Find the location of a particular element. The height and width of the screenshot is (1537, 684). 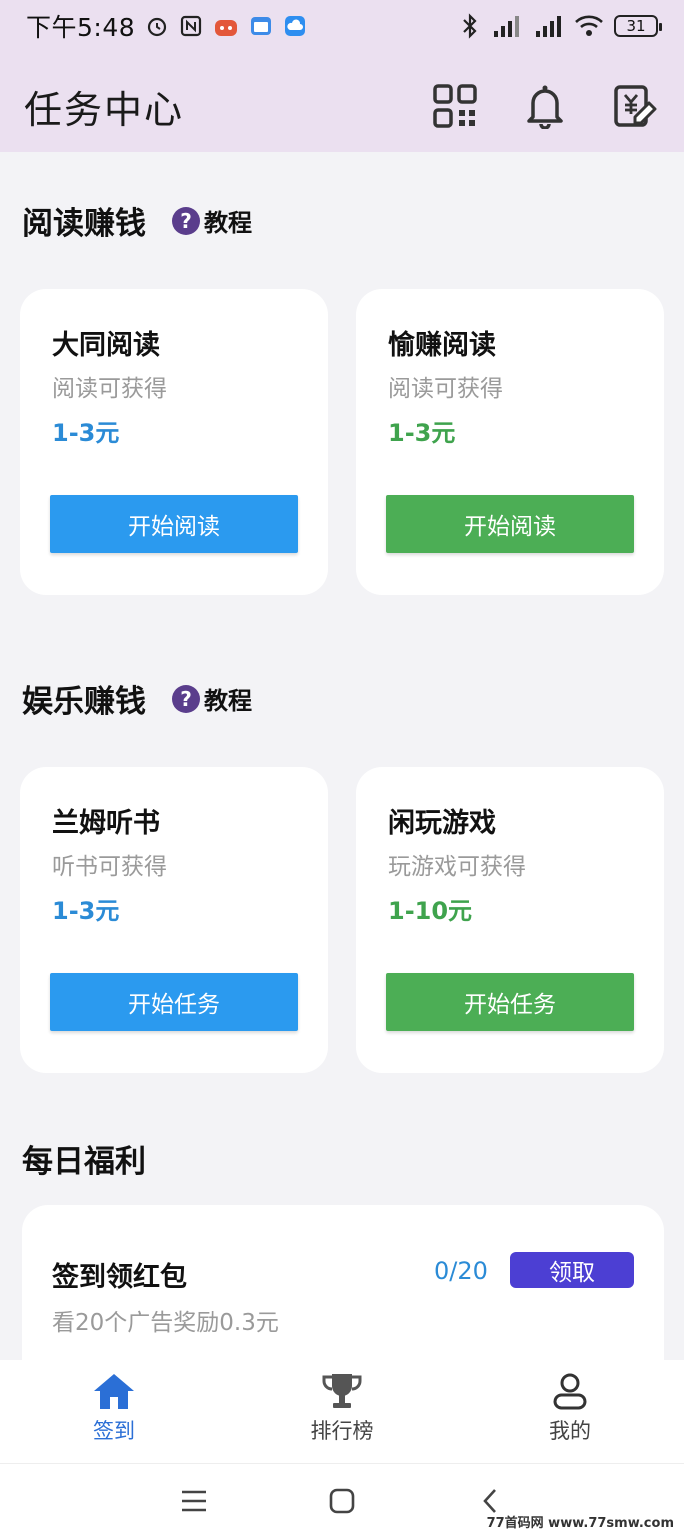

daily-checkin-card: 签到领红包 看20个广告奖励0.3元 0/20 领取 is located at coordinates (343, 1295).